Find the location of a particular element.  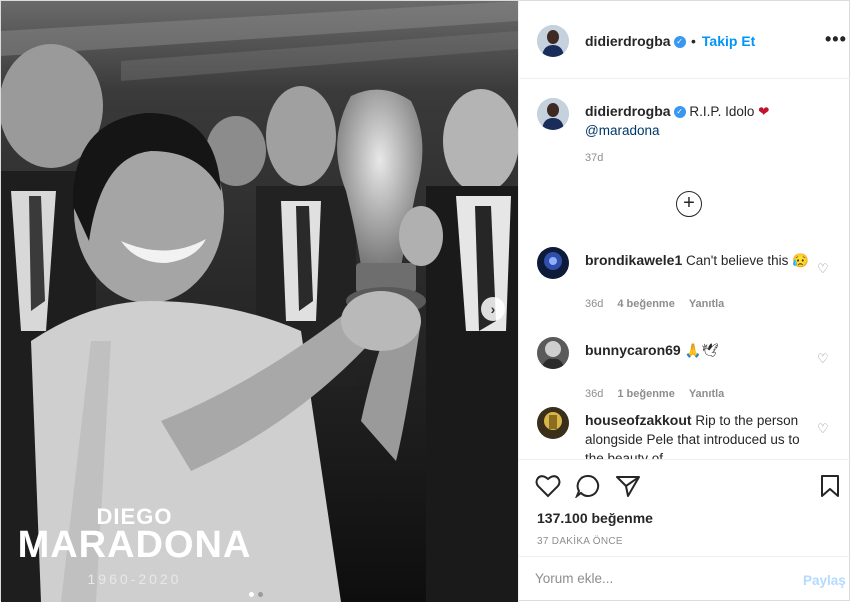

next-photo-button: › is located at coordinates (493, 309).